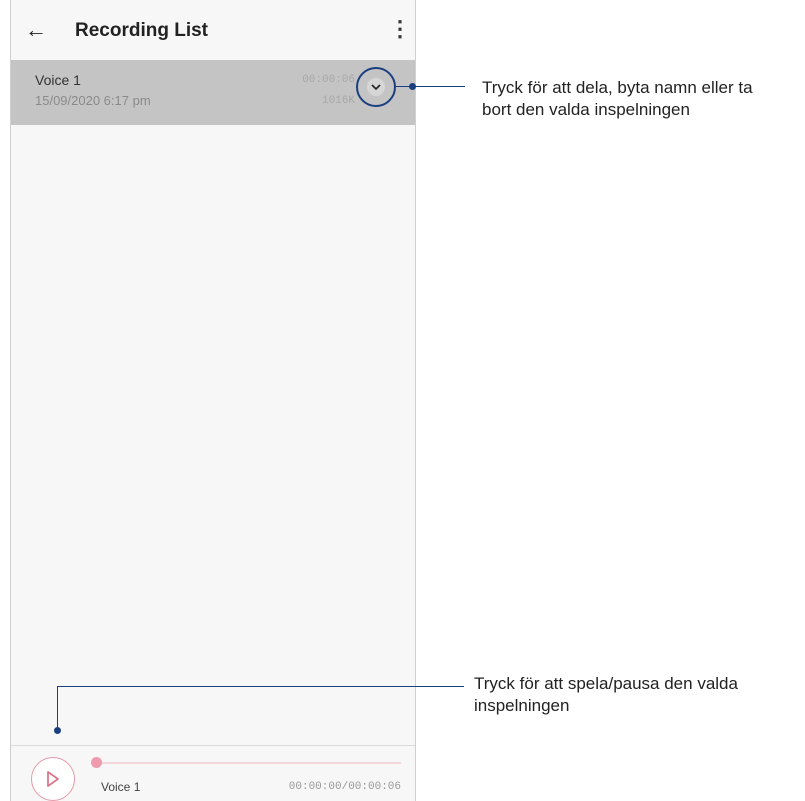 The height and width of the screenshot is (801, 805). What do you see at coordinates (344, 787) in the screenshot?
I see `player-time: 00:00:00/00:00:06` at bounding box center [344, 787].